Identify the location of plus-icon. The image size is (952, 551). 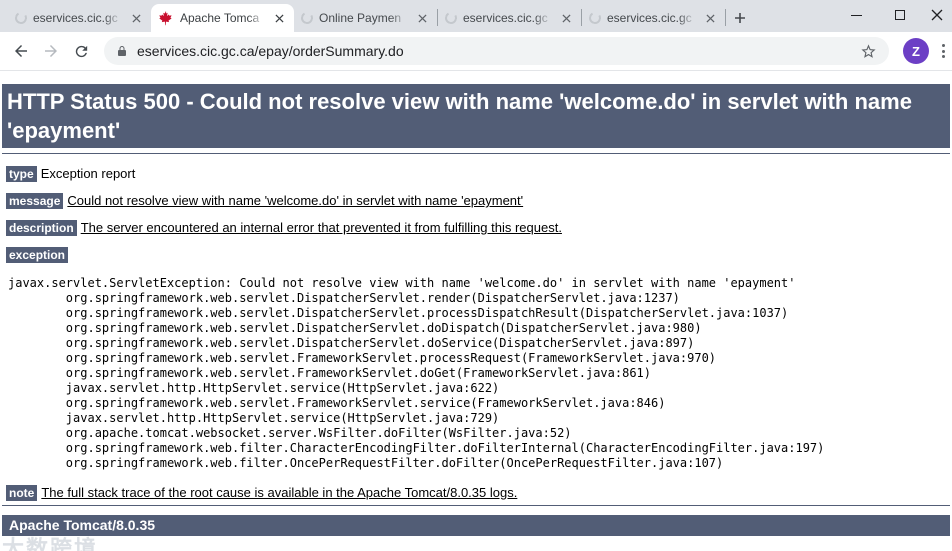
(740, 18).